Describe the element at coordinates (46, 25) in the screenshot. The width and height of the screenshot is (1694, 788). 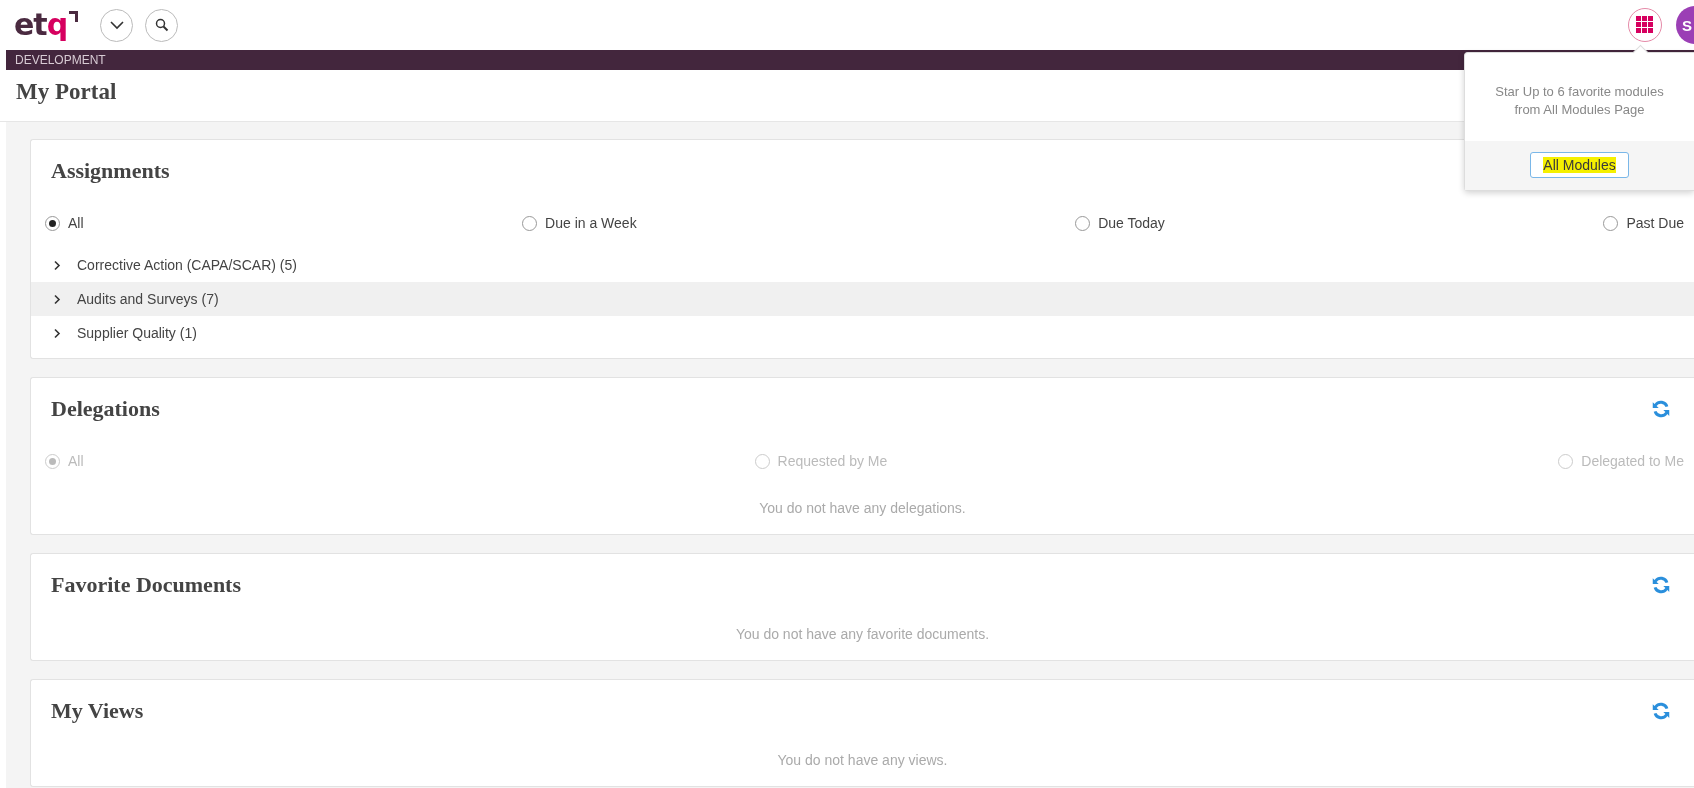
I see `logo: etq` at that location.